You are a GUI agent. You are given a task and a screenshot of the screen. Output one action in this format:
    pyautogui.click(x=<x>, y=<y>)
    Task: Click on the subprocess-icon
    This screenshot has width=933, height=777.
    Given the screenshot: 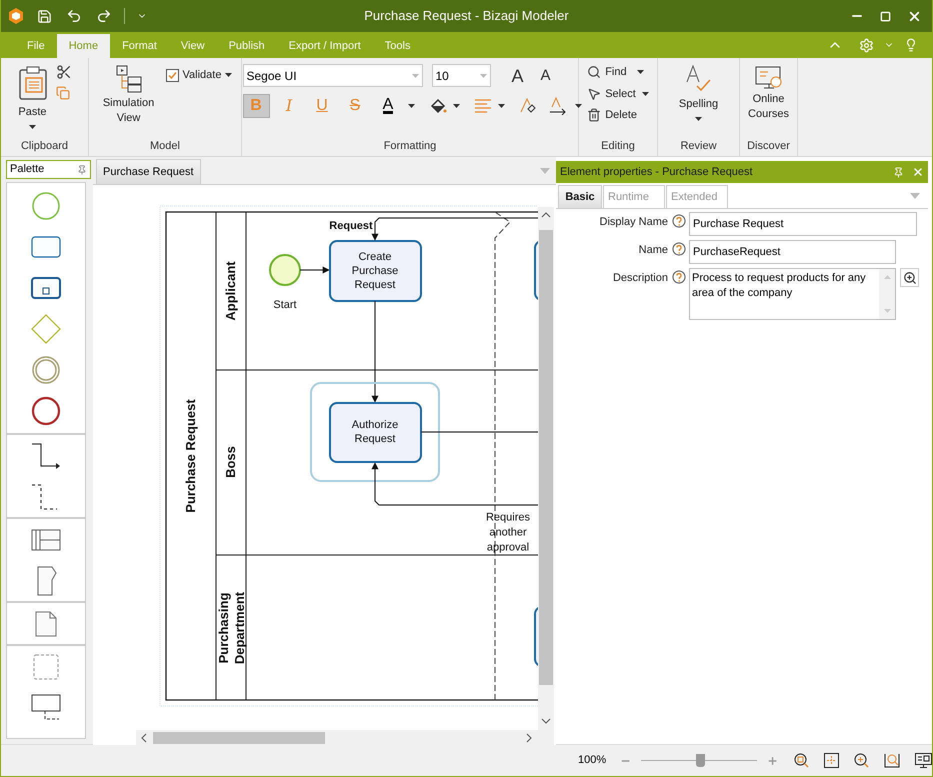 What is the action you would take?
    pyautogui.click(x=46, y=287)
    